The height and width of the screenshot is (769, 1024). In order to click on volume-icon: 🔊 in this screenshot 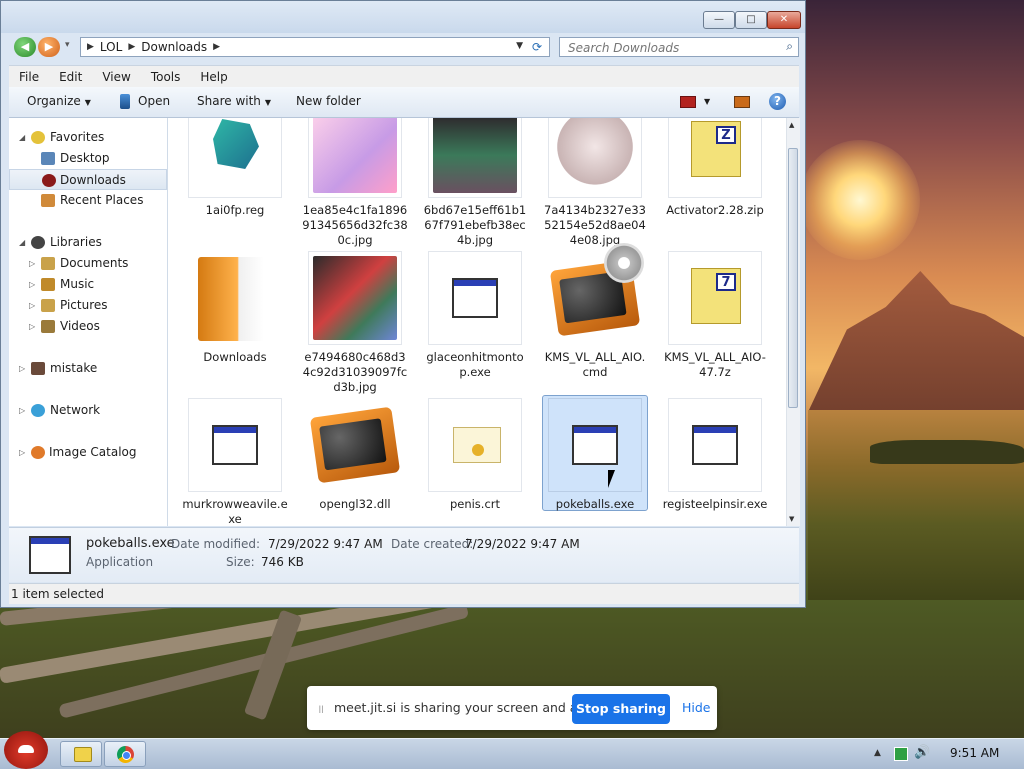, I will do `click(922, 752)`.